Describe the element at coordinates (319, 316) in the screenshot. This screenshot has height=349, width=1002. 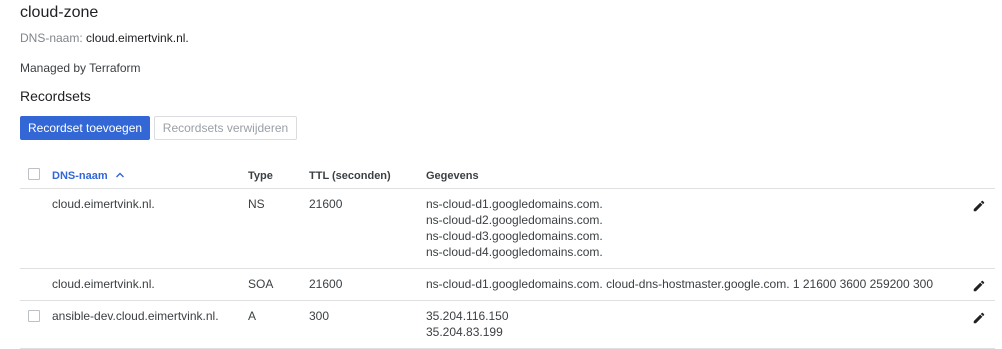
I see `record-ttl: 300` at that location.